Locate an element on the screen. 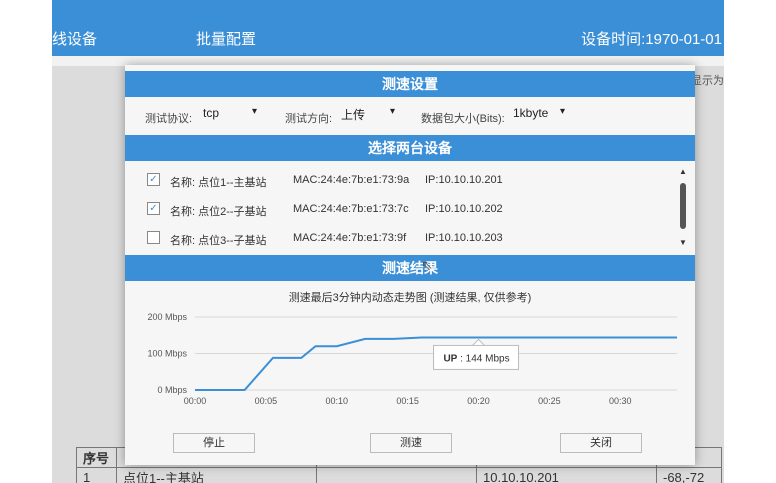 The image size is (776, 483). device-name: 名称: 点位1--主基站 is located at coordinates (218, 183).